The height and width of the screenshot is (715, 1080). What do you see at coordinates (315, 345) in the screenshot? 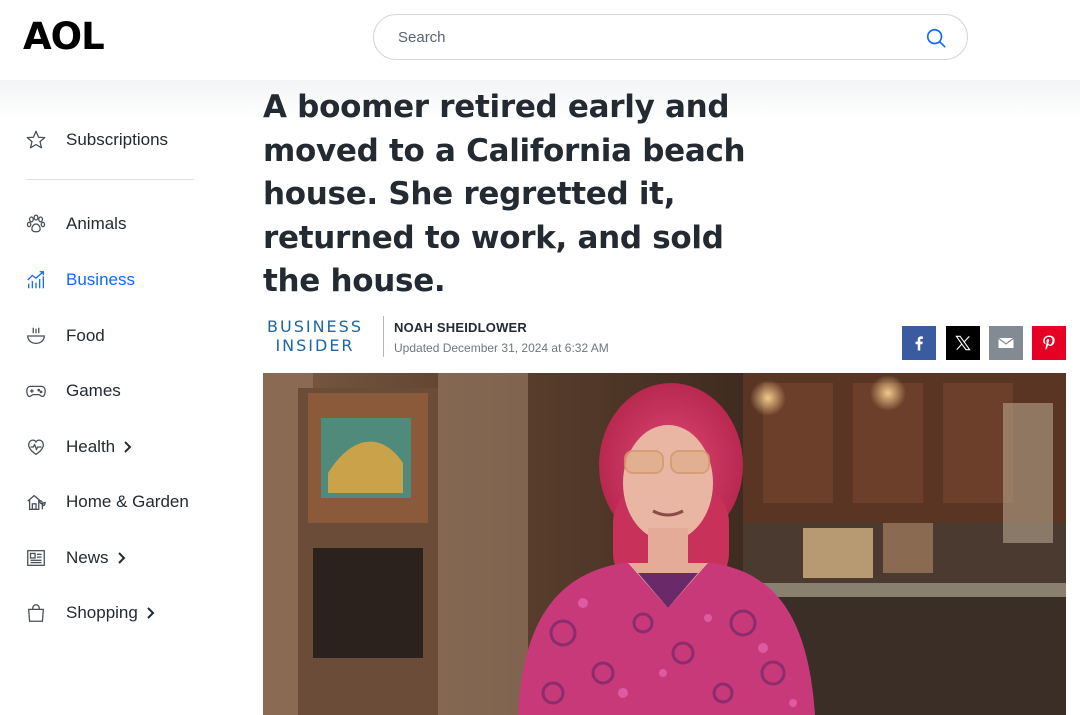
I see `source-logo-line: INSIDER` at bounding box center [315, 345].